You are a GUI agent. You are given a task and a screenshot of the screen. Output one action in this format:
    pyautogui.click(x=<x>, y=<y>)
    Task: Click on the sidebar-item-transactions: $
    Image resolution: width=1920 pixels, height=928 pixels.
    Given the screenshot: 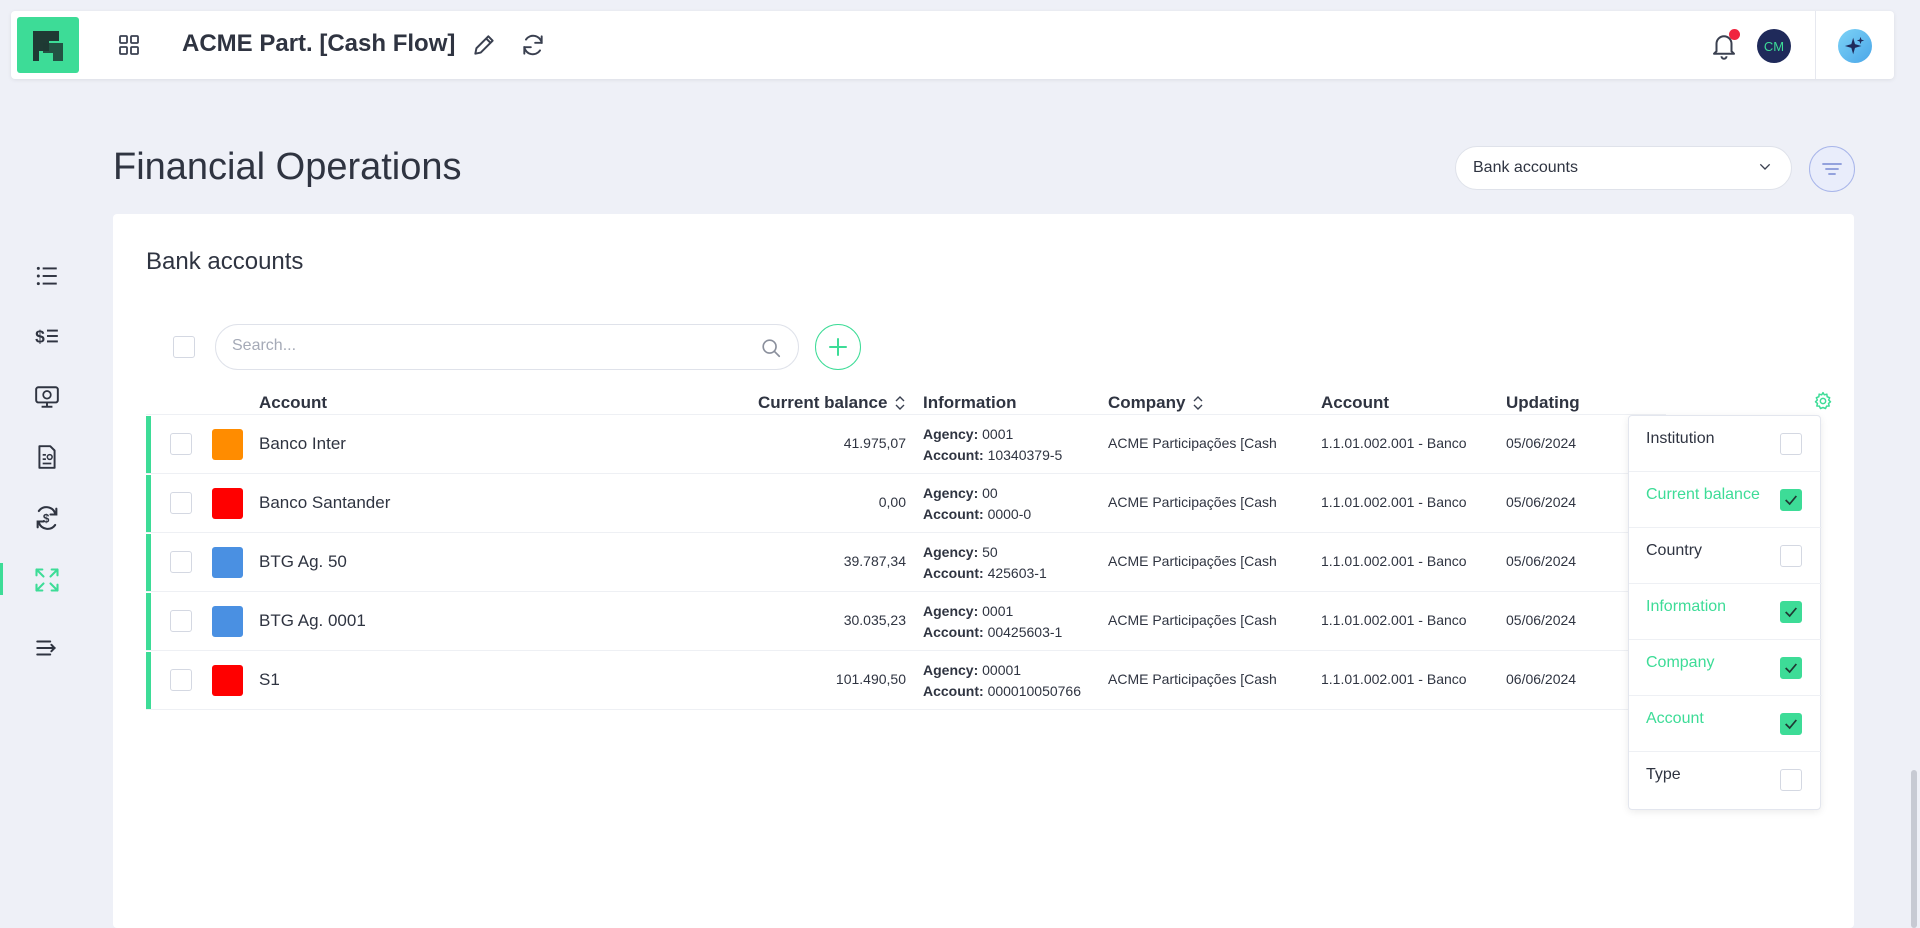 What is the action you would take?
    pyautogui.click(x=47, y=336)
    